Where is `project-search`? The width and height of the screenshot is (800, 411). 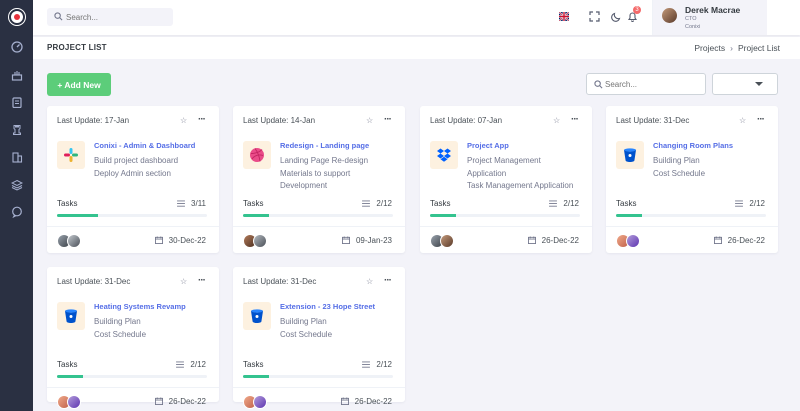 project-search is located at coordinates (646, 84).